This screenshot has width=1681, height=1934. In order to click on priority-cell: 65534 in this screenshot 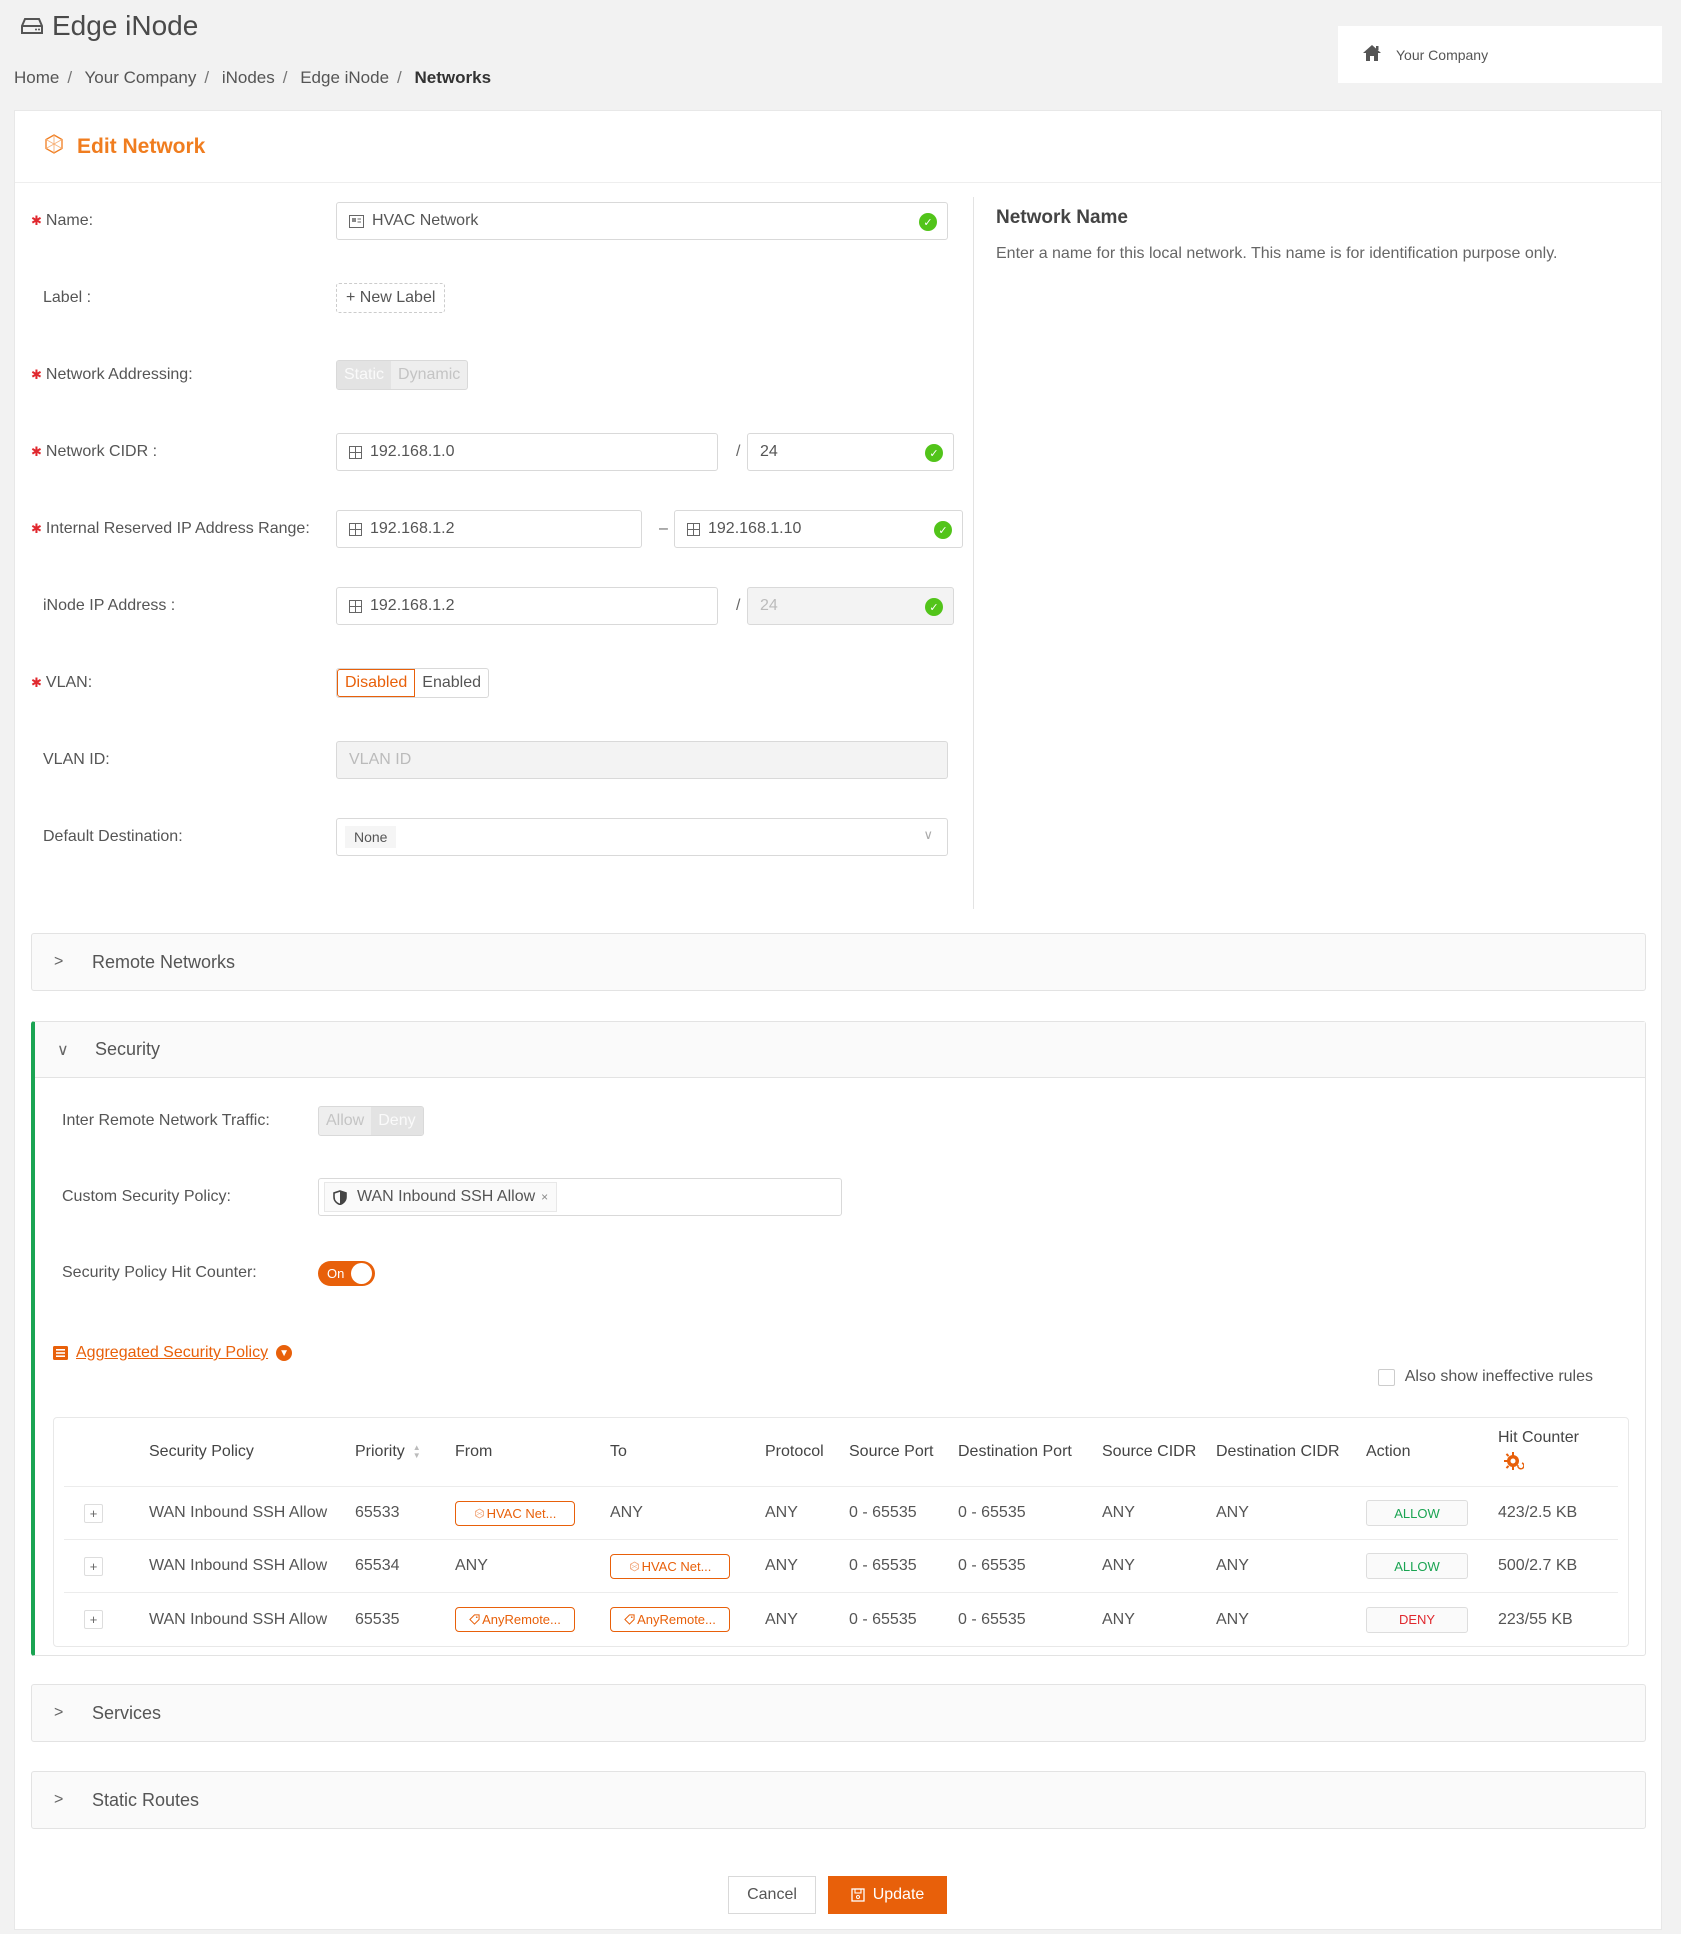, I will do `click(377, 1565)`.